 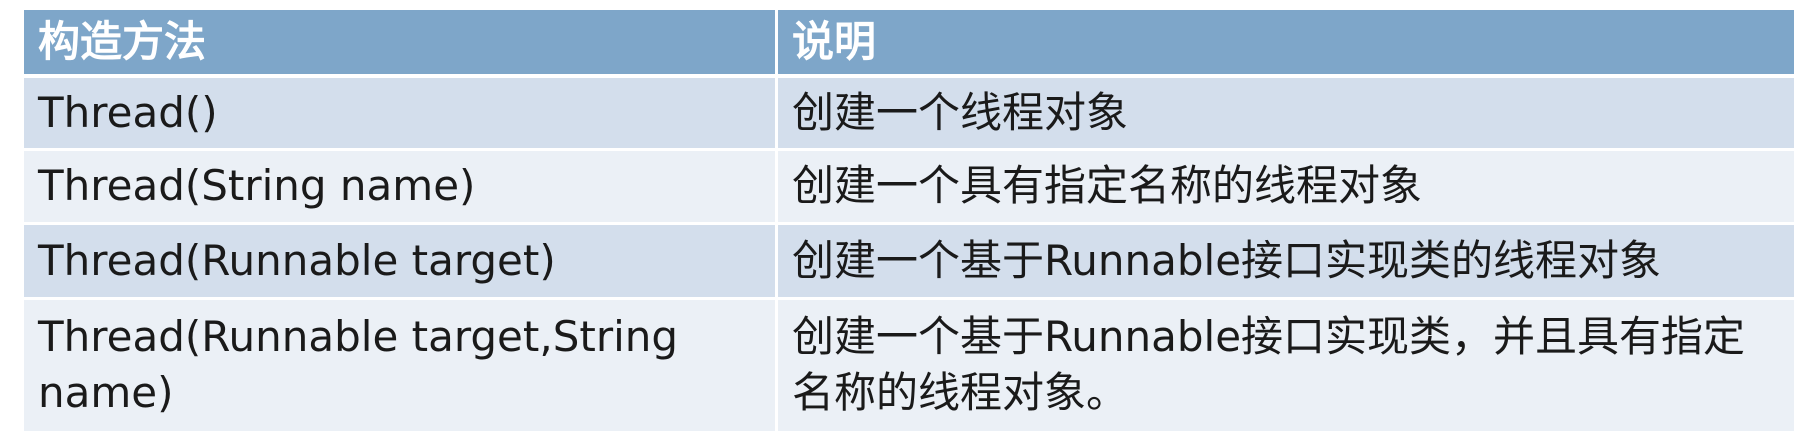 I want to click on header-description: 说明, so click(x=1286, y=44).